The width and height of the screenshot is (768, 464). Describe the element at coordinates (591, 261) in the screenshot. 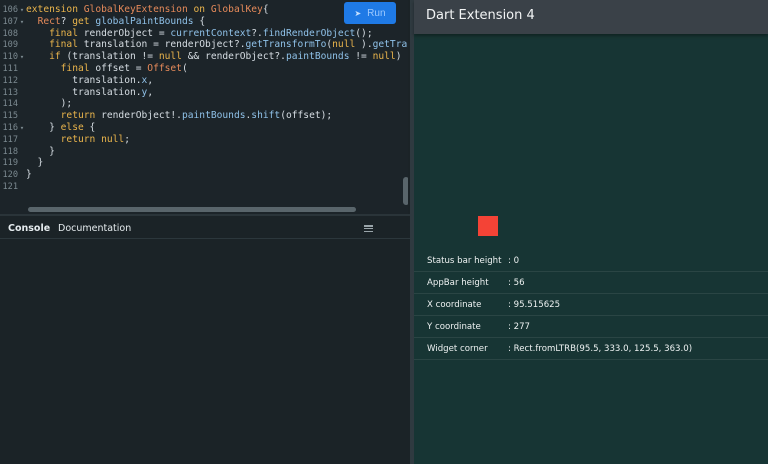

I see `info-row: Status bar height: 0` at that location.